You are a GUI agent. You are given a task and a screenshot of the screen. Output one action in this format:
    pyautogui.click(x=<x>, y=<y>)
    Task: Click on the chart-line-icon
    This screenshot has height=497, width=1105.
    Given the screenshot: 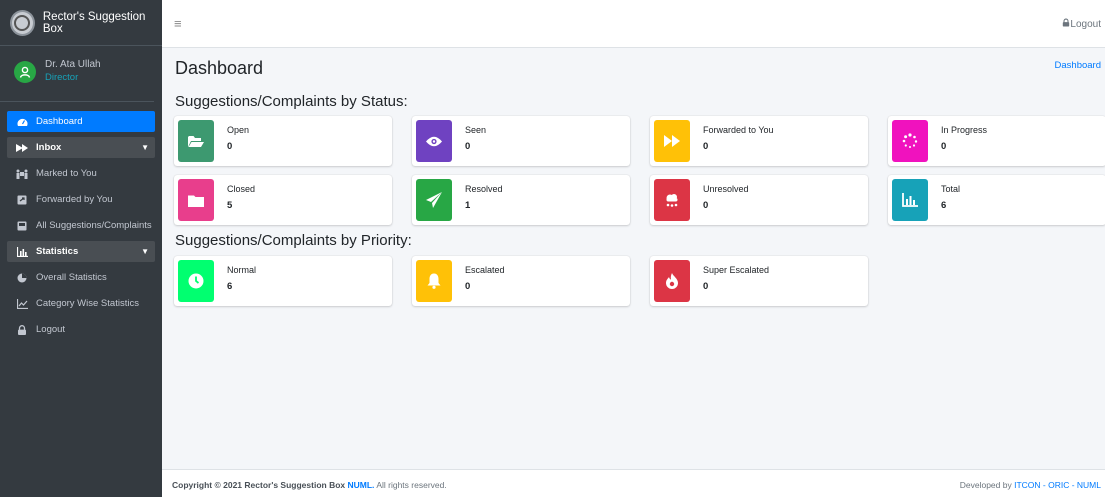 What is the action you would take?
    pyautogui.click(x=22, y=303)
    